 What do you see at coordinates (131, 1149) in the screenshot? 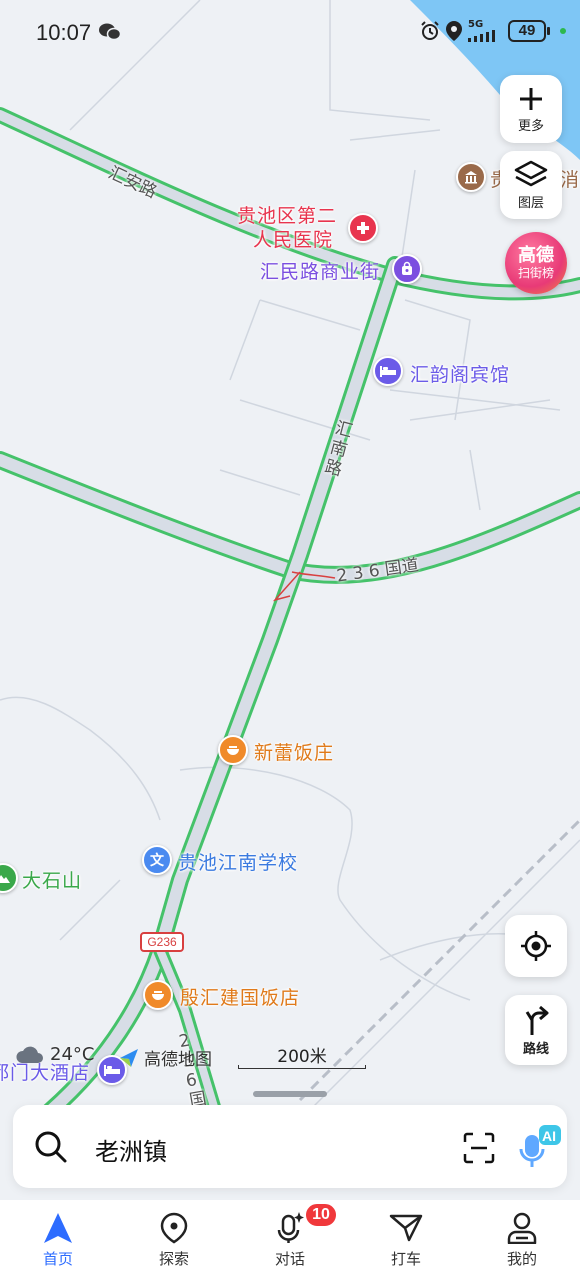
I see `search-input: 老洲镇` at bounding box center [131, 1149].